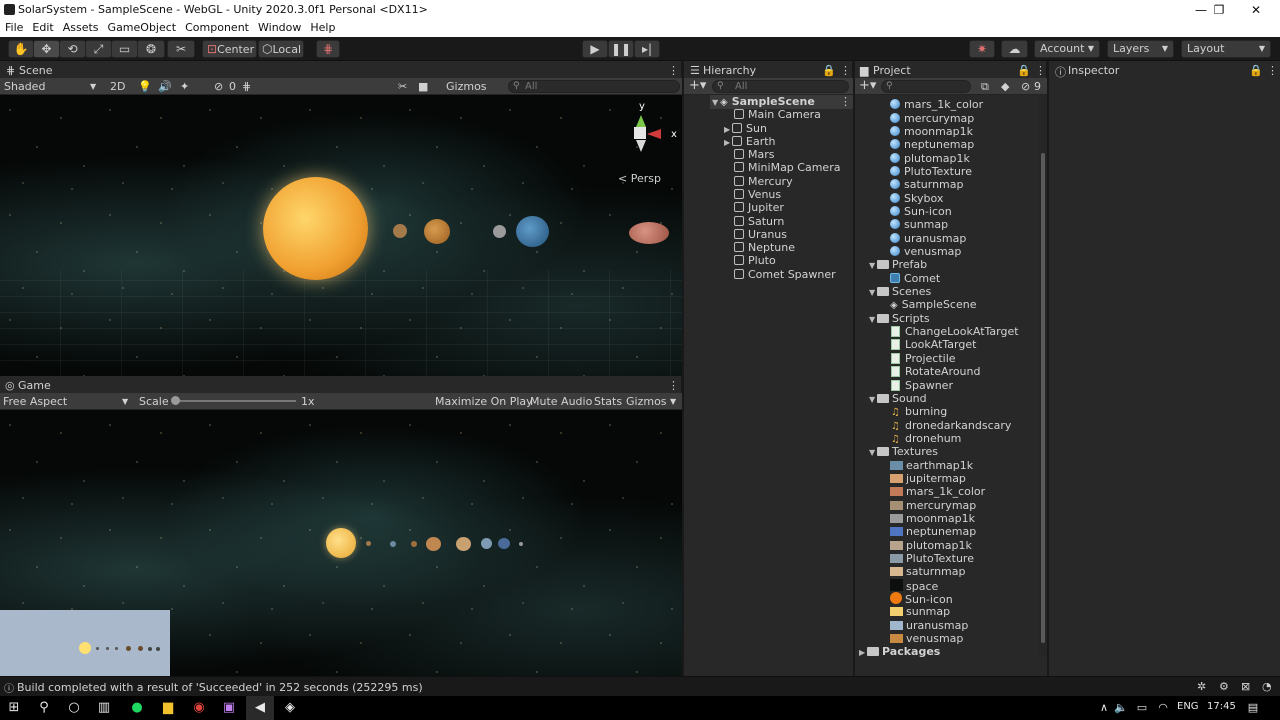 This screenshot has width=1280, height=720. I want to click on game-tab: Game, so click(34, 385).